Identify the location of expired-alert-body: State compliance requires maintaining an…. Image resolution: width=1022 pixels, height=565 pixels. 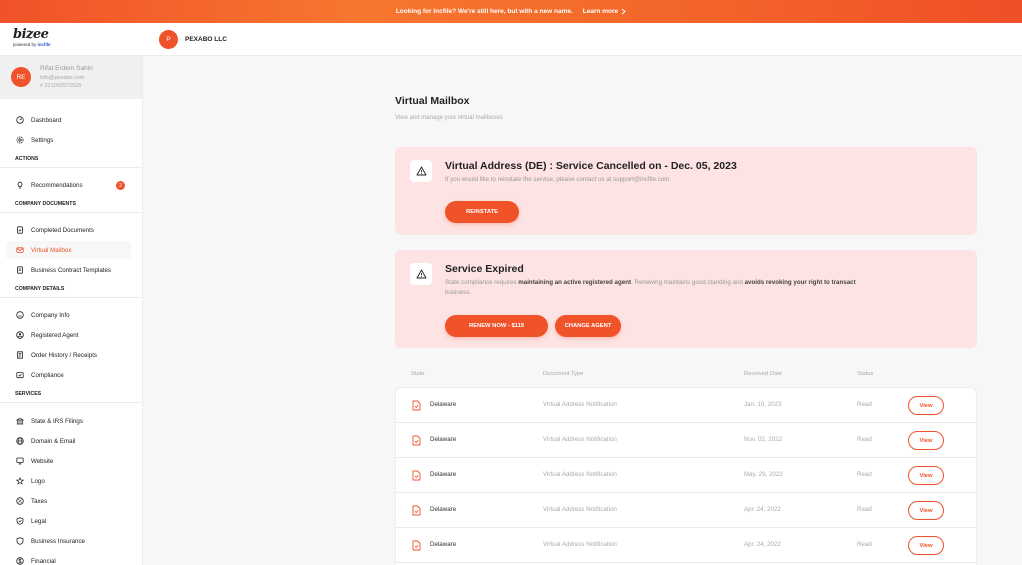
(695, 288).